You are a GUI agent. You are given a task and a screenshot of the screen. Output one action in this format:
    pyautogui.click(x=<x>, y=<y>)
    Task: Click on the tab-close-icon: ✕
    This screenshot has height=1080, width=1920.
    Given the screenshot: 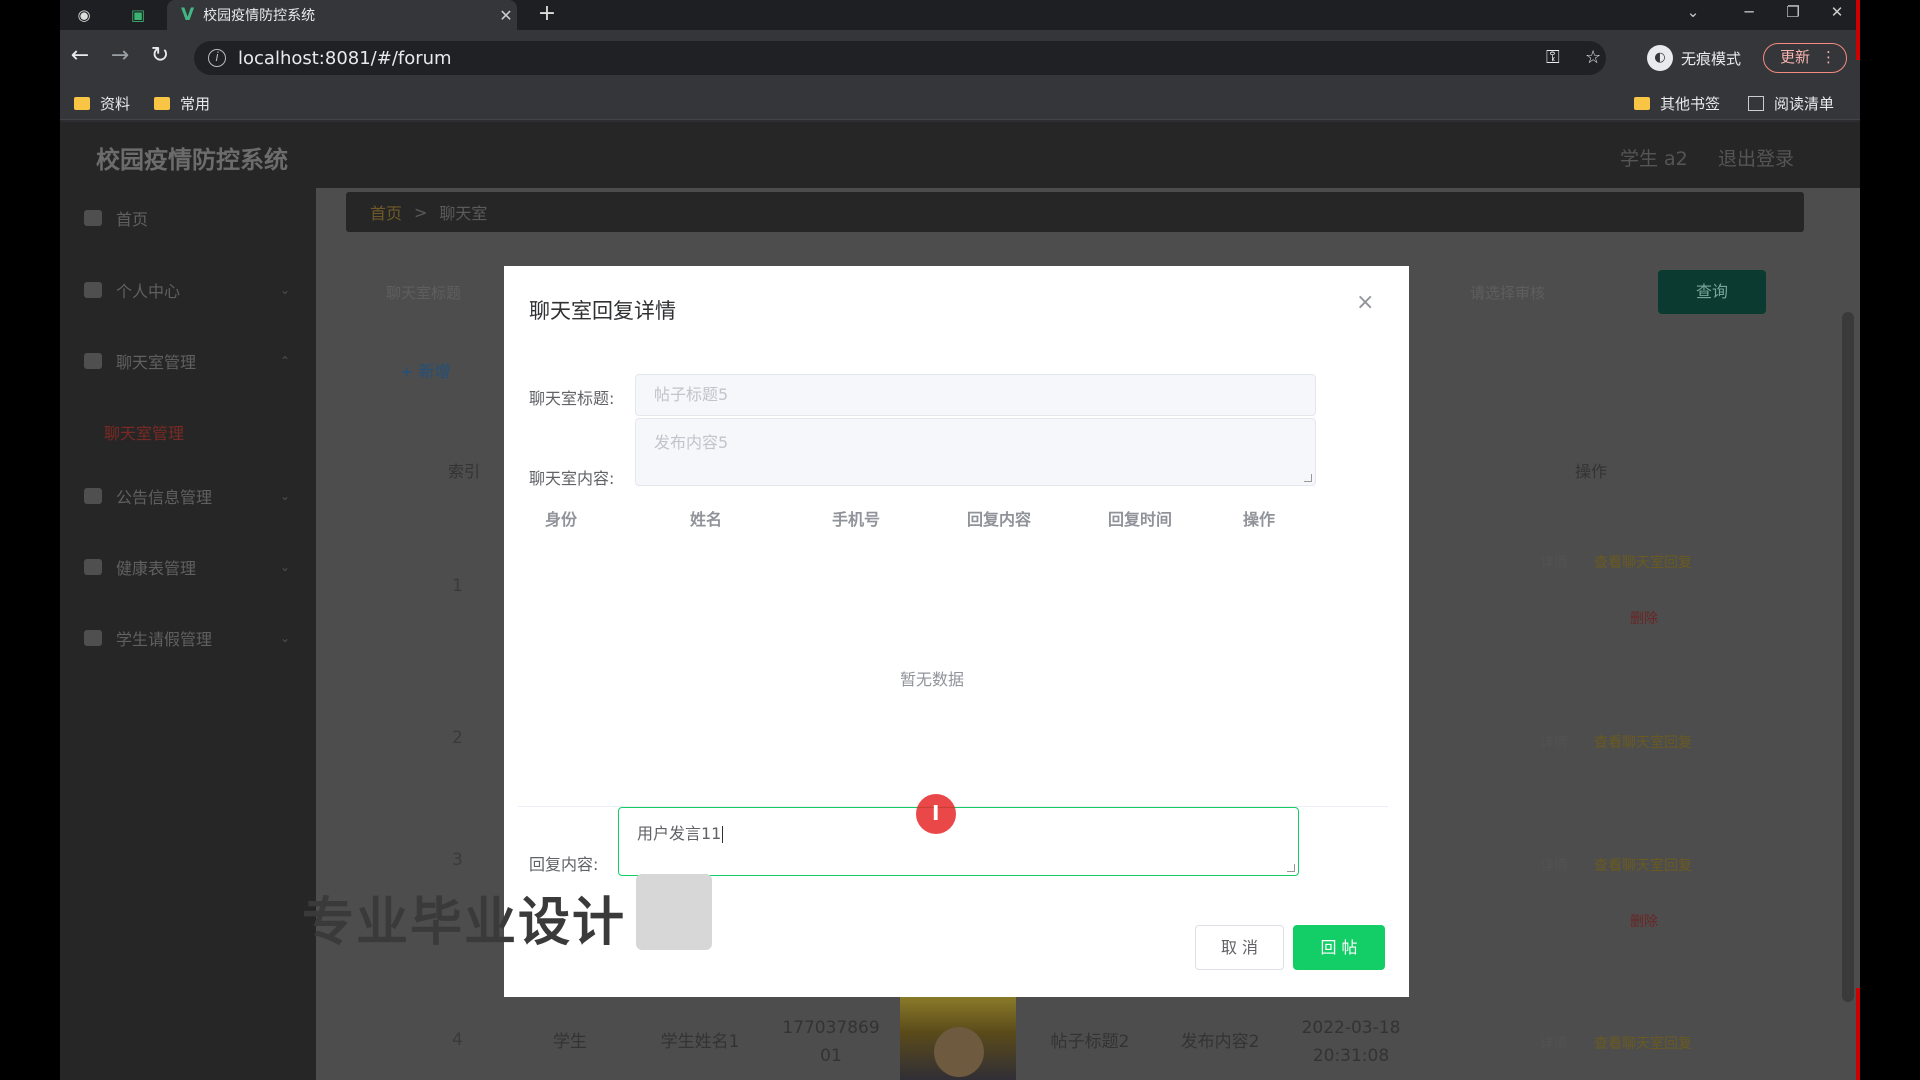 What is the action you would take?
    pyautogui.click(x=506, y=15)
    